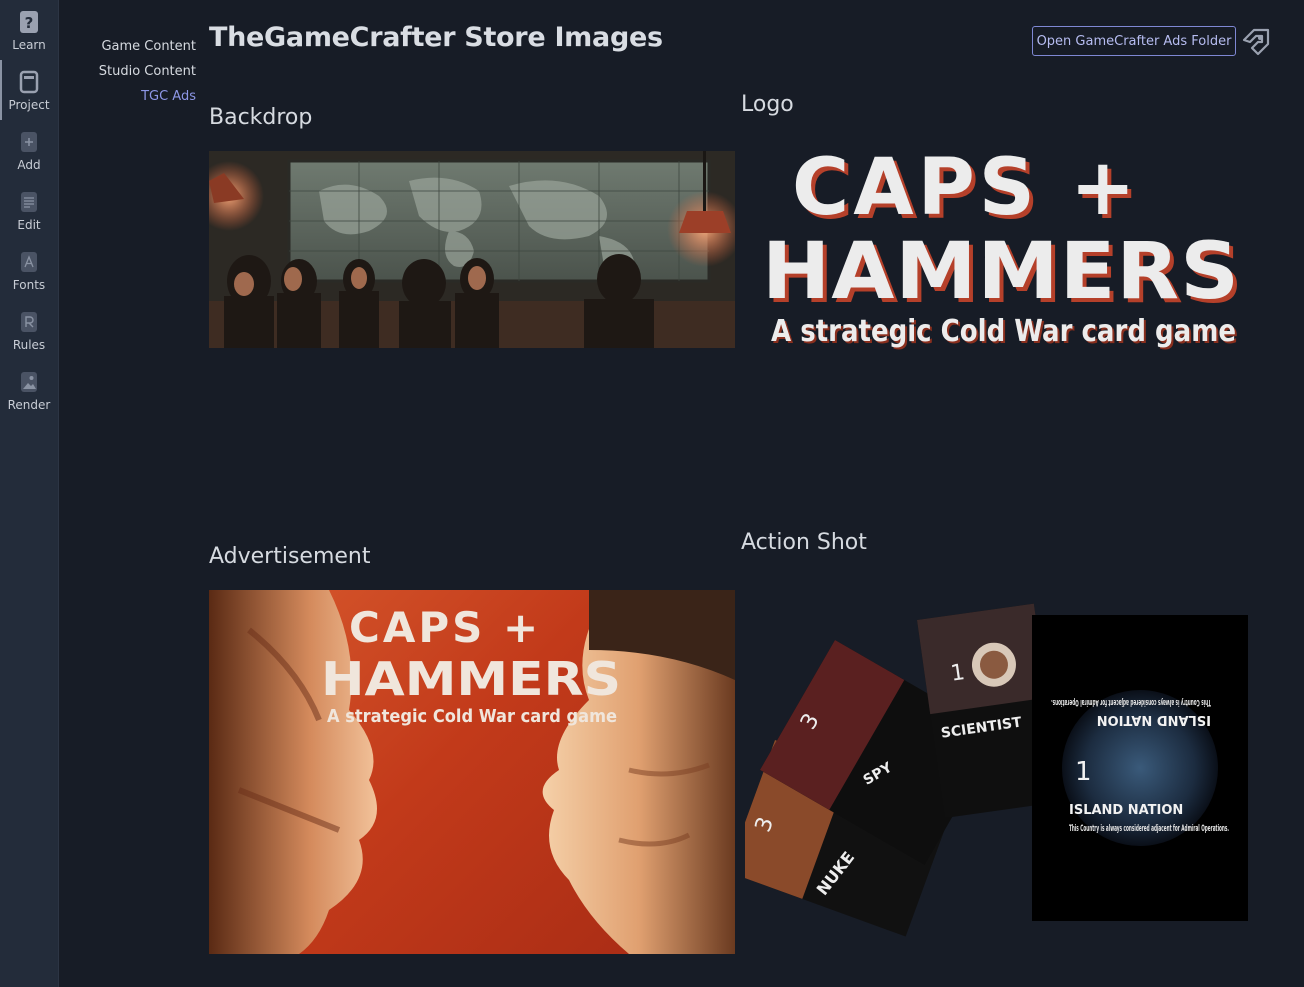 The height and width of the screenshot is (987, 1304). What do you see at coordinates (29, 322) in the screenshot?
I see `rules-icon` at bounding box center [29, 322].